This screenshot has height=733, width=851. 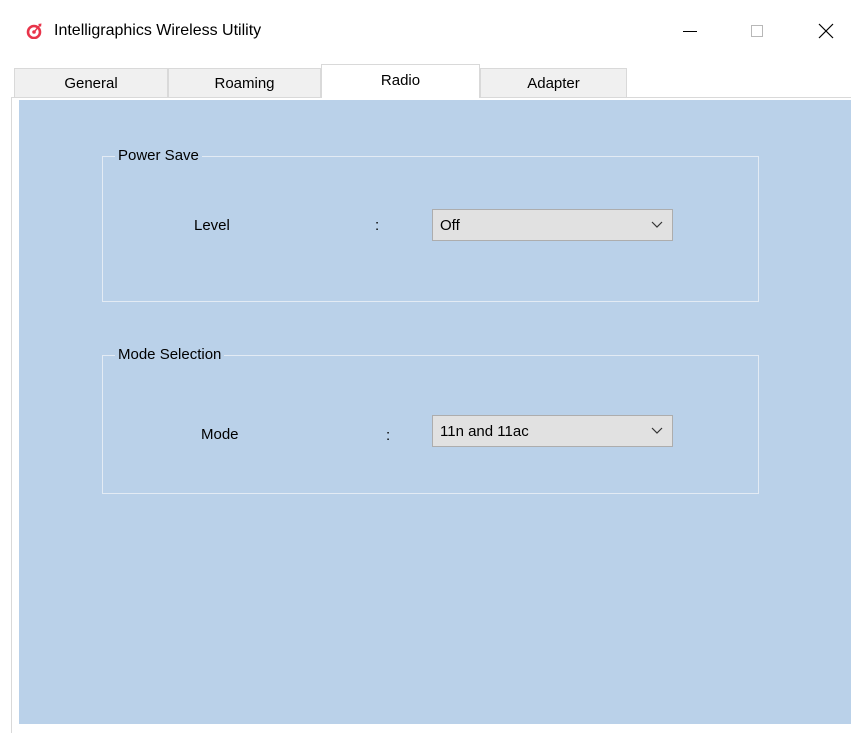 What do you see at coordinates (552, 431) in the screenshot?
I see `mode-dropdown: 11n and 11ac` at bounding box center [552, 431].